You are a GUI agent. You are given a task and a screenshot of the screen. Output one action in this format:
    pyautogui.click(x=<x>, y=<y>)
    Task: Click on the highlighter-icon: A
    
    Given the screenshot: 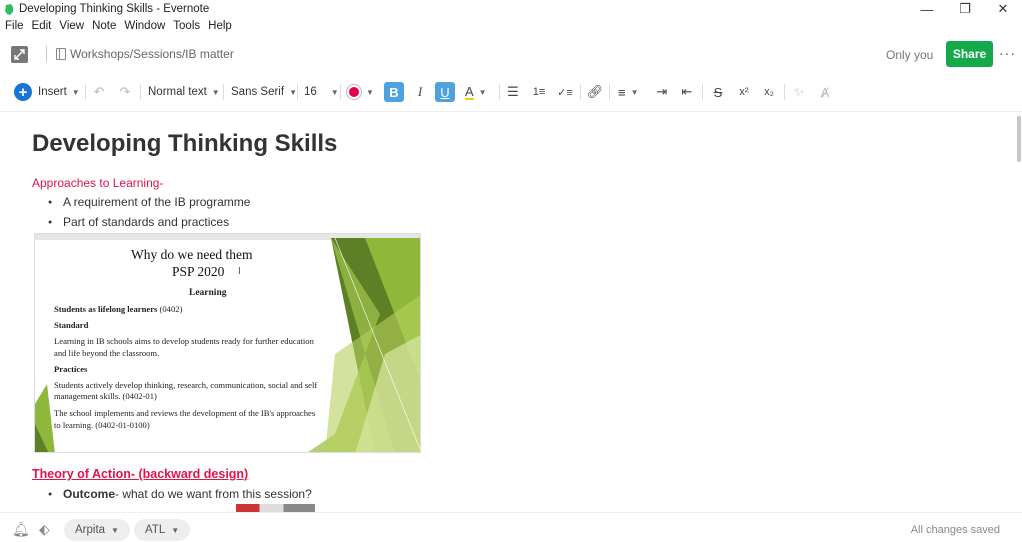 What is the action you would take?
    pyautogui.click(x=469, y=91)
    